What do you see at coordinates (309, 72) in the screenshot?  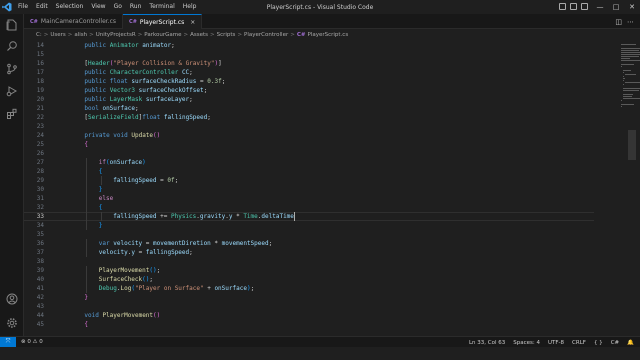 I see `code-line: 17 public CharacterController CC;` at bounding box center [309, 72].